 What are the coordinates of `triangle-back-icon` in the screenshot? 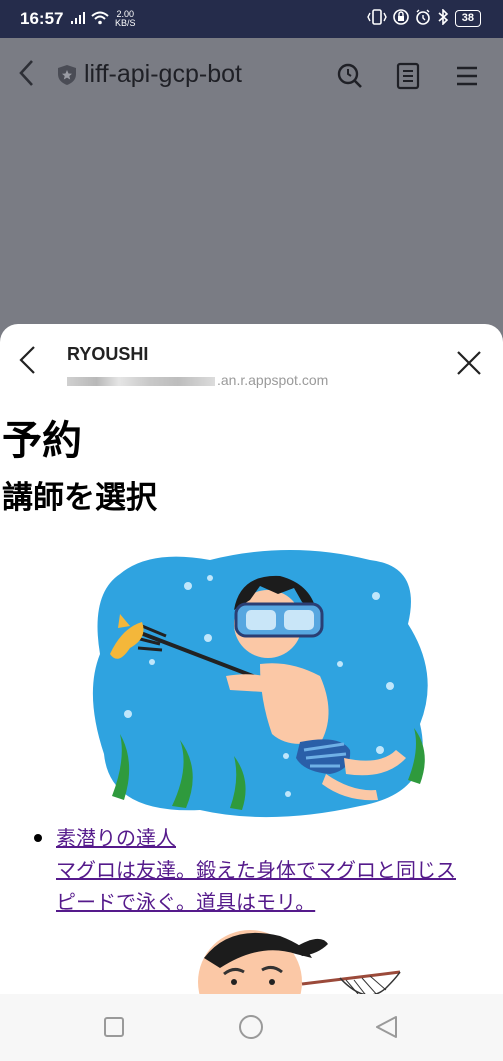 It's located at (387, 1027).